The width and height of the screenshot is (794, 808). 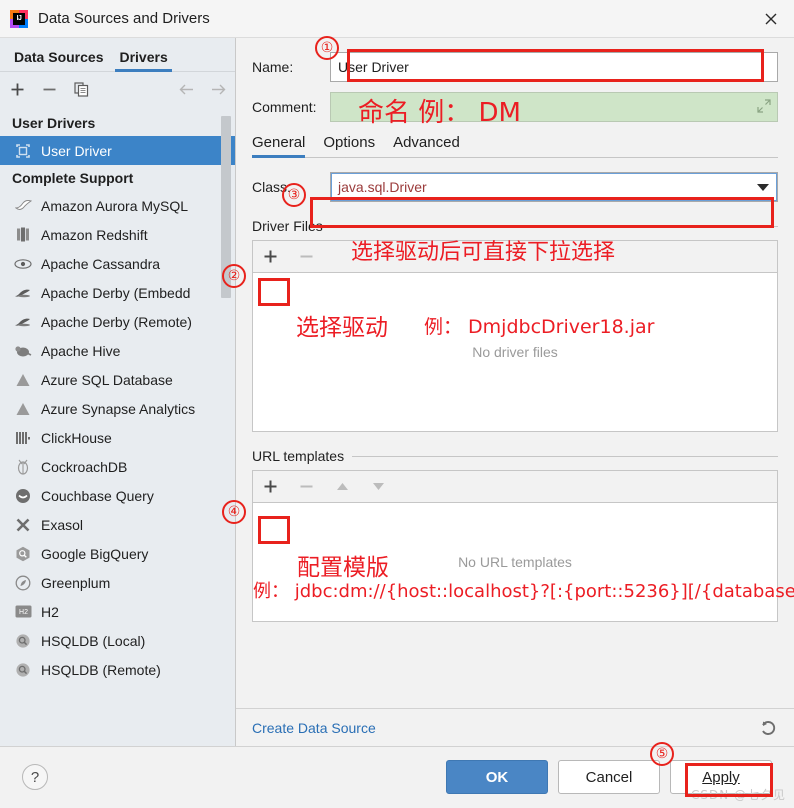 What do you see at coordinates (93, 640) in the screenshot?
I see `list-item-label: HSQLDB (Local)` at bounding box center [93, 640].